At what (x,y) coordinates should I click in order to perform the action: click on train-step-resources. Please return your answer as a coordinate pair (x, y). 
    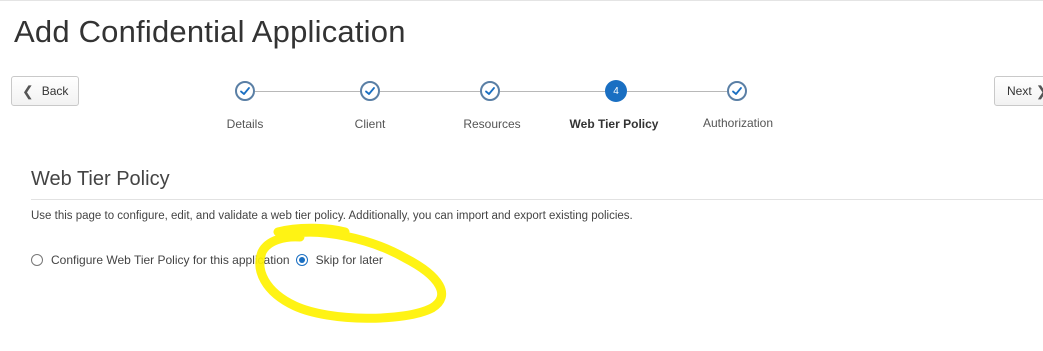
    Looking at the image, I should click on (490, 91).